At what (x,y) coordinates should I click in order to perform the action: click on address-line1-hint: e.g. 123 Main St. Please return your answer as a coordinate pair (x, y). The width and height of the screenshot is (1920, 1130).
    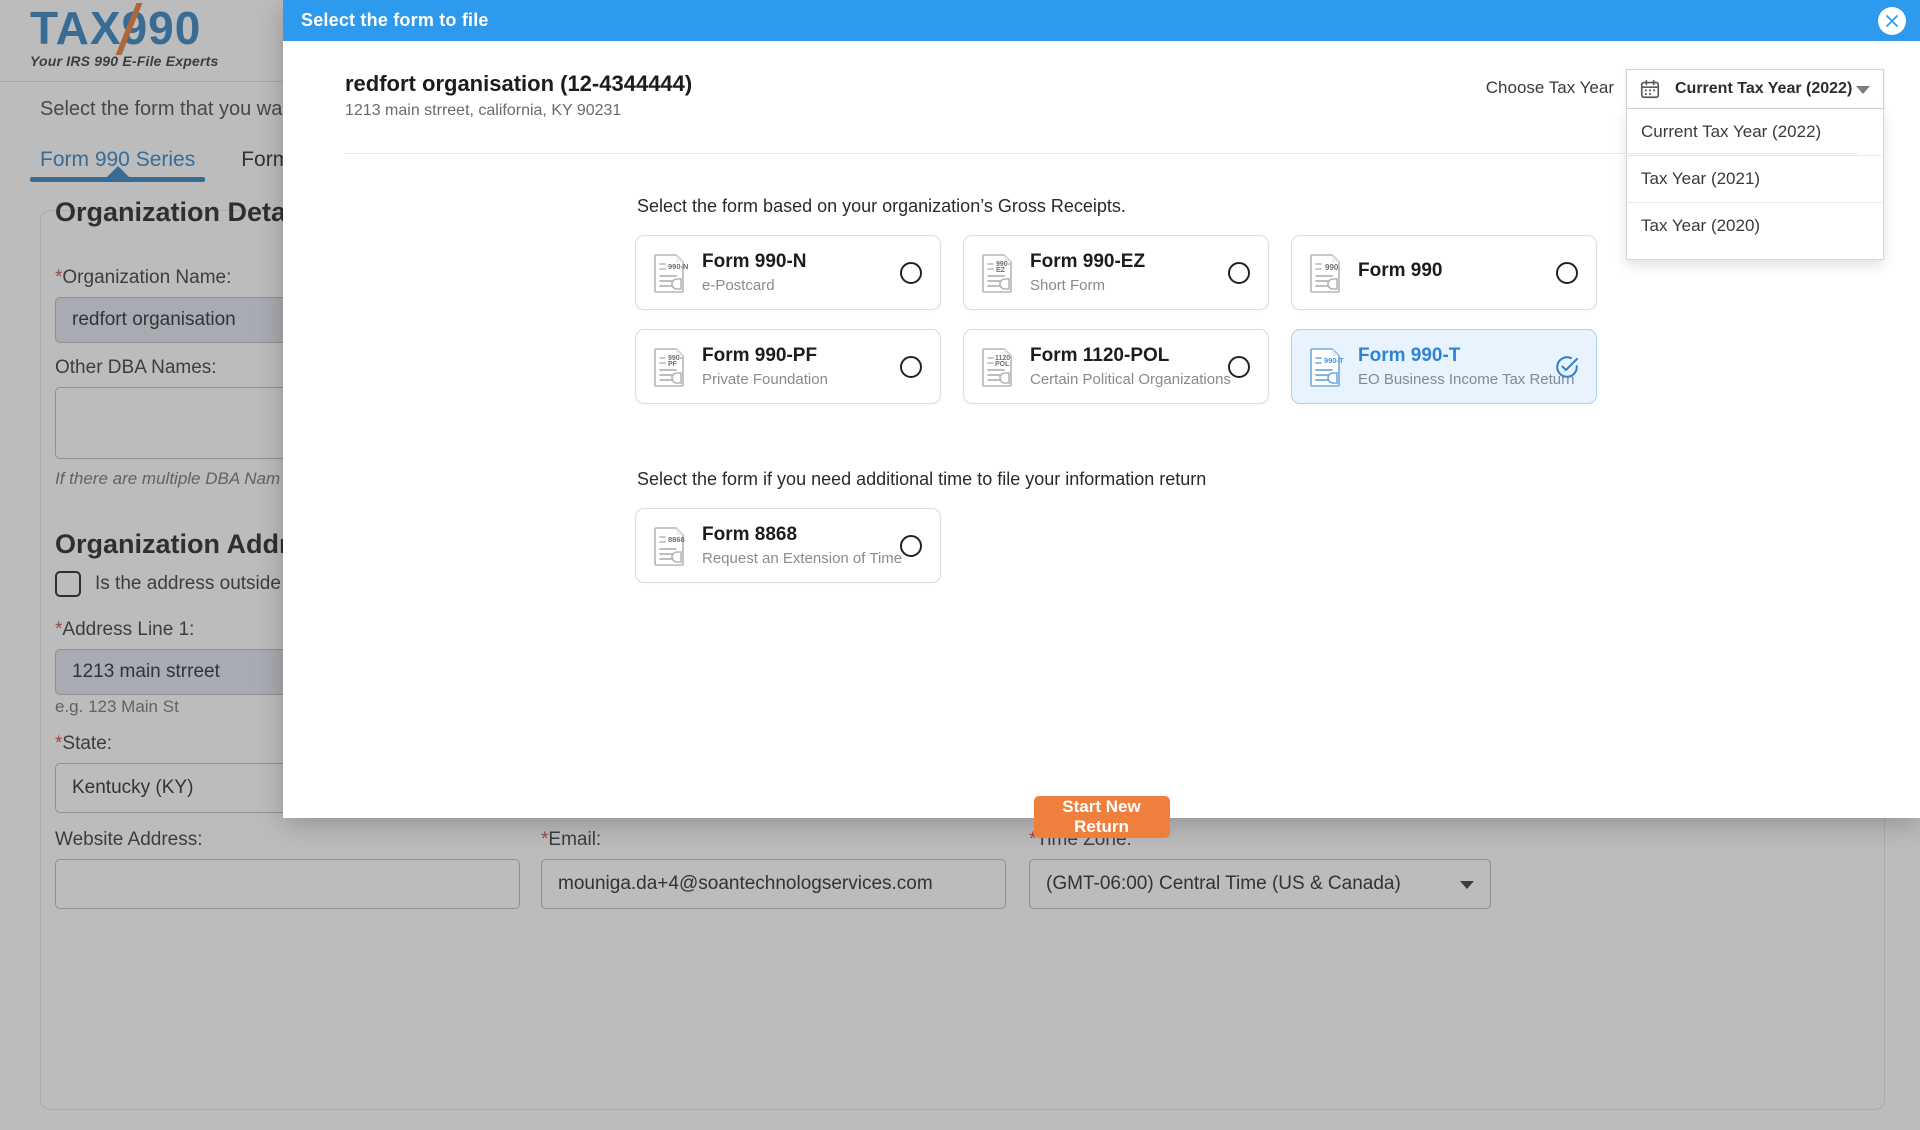
    Looking at the image, I should click on (117, 706).